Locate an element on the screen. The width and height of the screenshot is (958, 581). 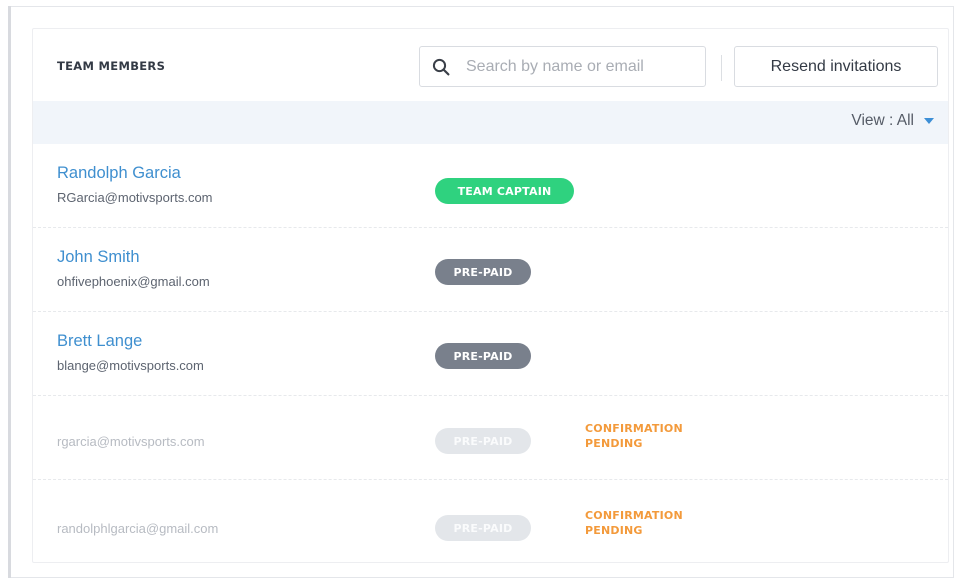
member-name: Brett Lange is located at coordinates (99, 341).